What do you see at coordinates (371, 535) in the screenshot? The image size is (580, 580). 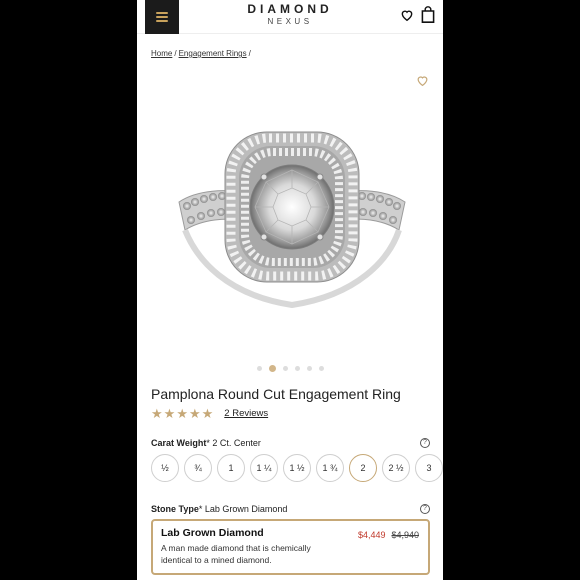 I see `sale-price: $4,449` at bounding box center [371, 535].